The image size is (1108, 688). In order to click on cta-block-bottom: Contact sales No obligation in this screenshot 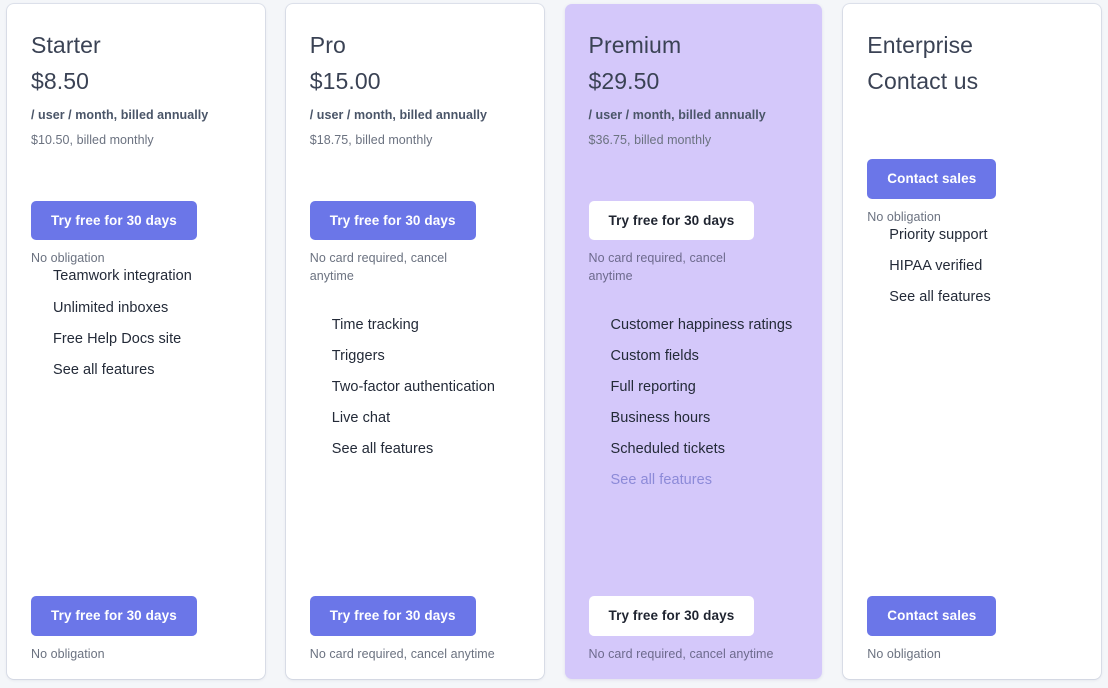, I will do `click(972, 637)`.